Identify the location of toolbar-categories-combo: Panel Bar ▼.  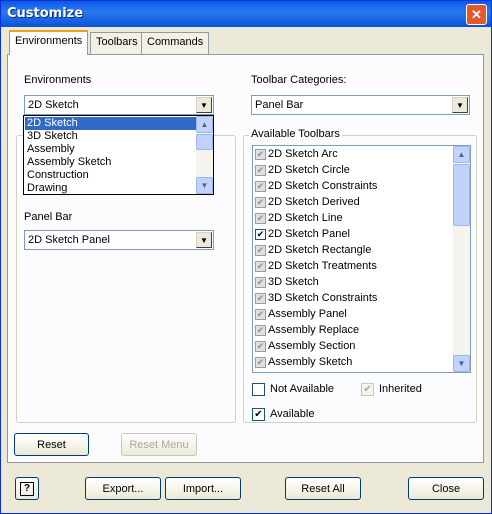
(360, 105).